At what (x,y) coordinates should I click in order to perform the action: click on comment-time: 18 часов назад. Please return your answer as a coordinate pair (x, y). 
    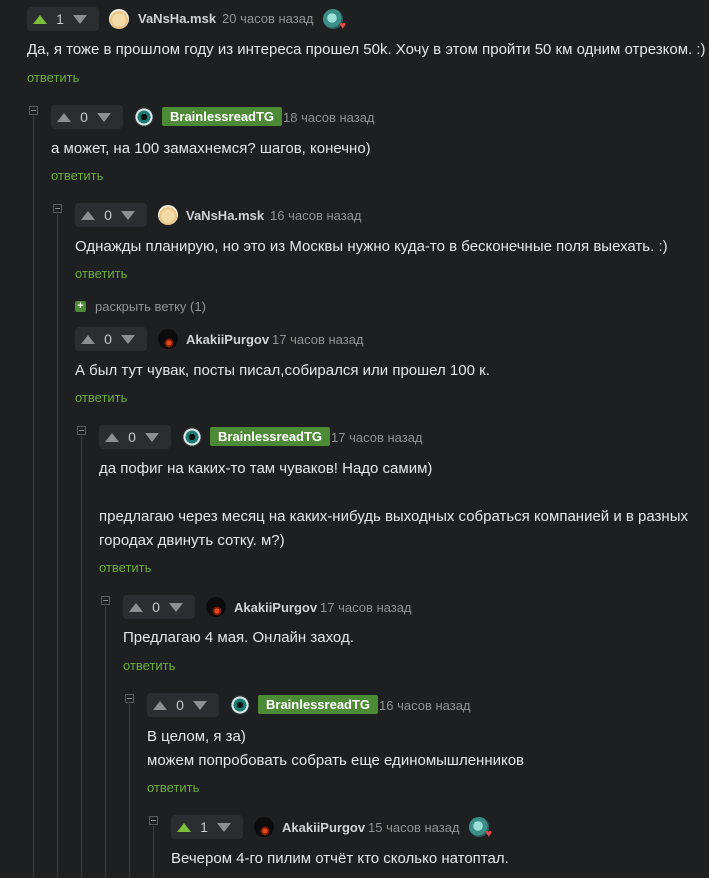
    Looking at the image, I should click on (329, 117).